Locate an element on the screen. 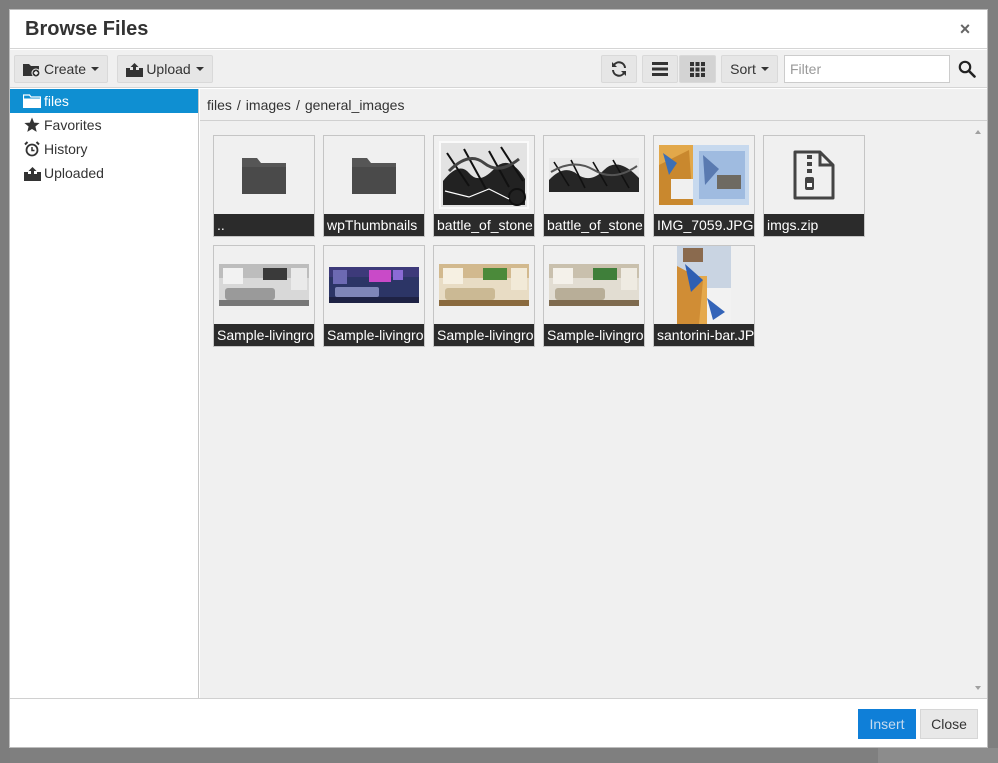 The image size is (998, 763). search-button is located at coordinates (967, 69).